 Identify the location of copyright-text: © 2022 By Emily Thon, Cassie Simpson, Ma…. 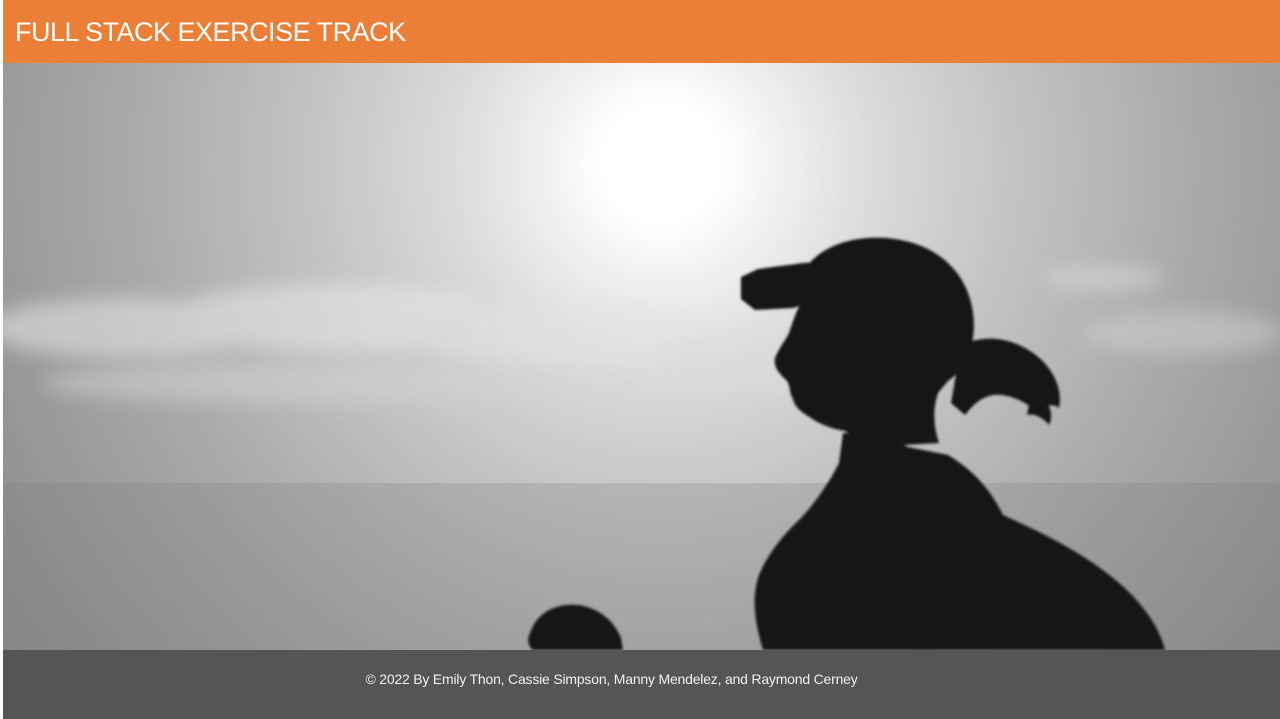
(611, 679).